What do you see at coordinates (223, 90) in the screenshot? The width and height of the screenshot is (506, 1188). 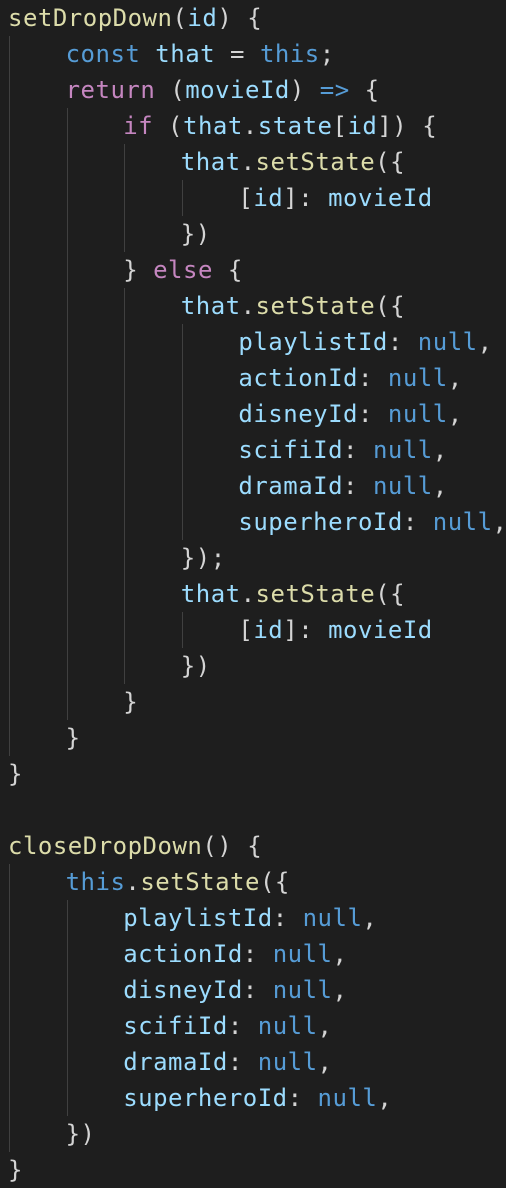 I see `code-line: return (movieId) => {` at bounding box center [223, 90].